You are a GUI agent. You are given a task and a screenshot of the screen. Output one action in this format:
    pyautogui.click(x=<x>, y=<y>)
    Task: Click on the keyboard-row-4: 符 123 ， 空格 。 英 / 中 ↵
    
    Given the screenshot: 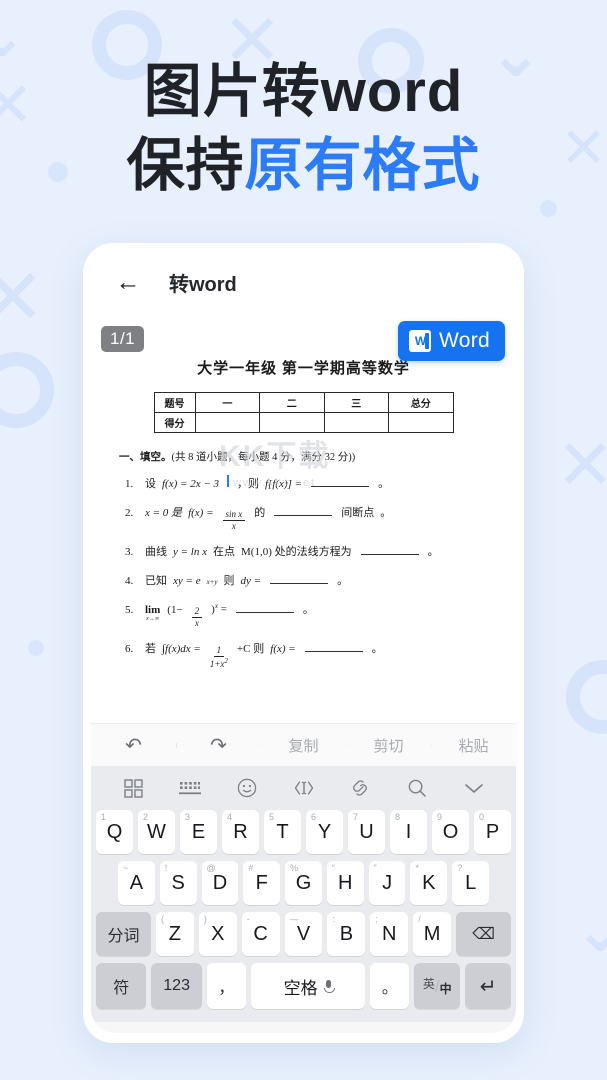 What is the action you would take?
    pyautogui.click(x=303, y=986)
    